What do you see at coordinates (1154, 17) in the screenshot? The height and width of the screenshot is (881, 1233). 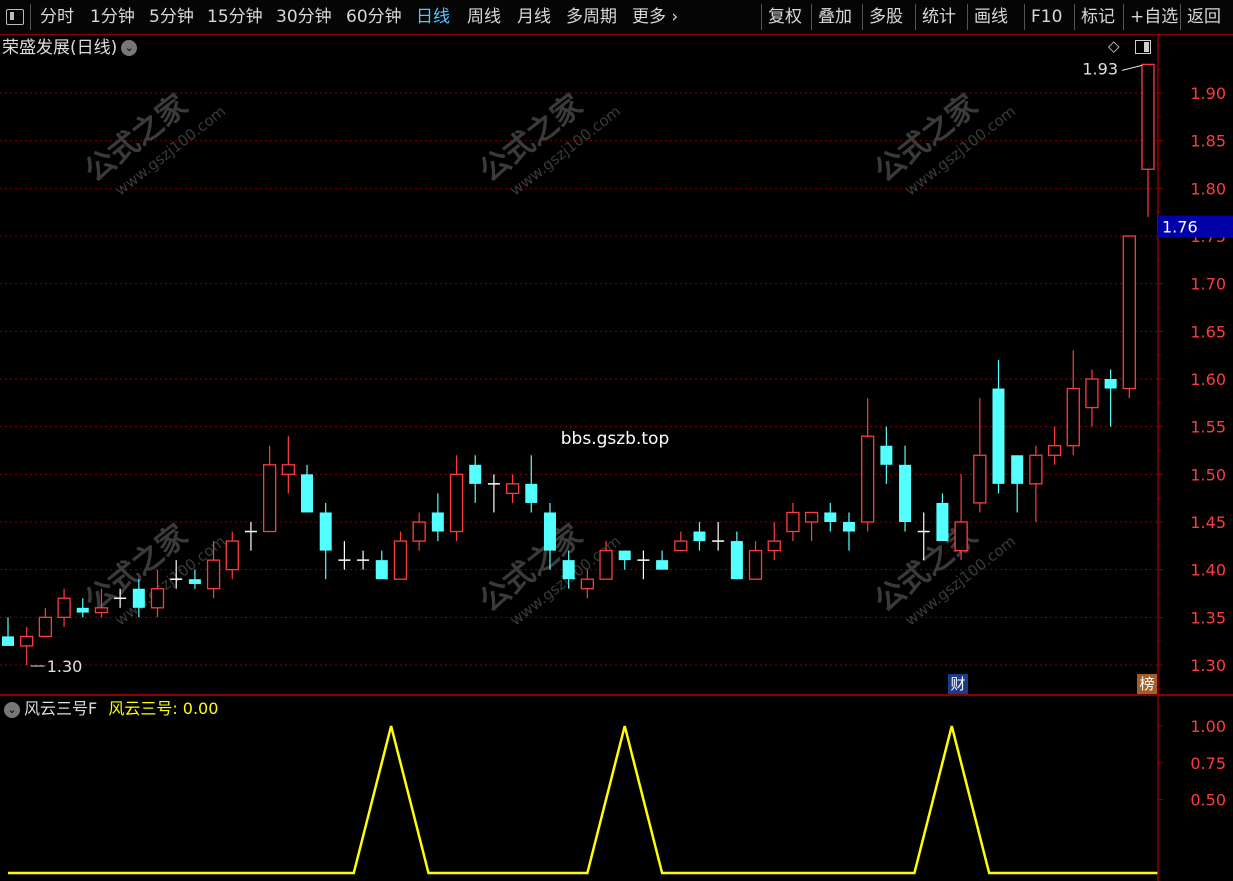 I see `add-watchlist-button: +自选` at bounding box center [1154, 17].